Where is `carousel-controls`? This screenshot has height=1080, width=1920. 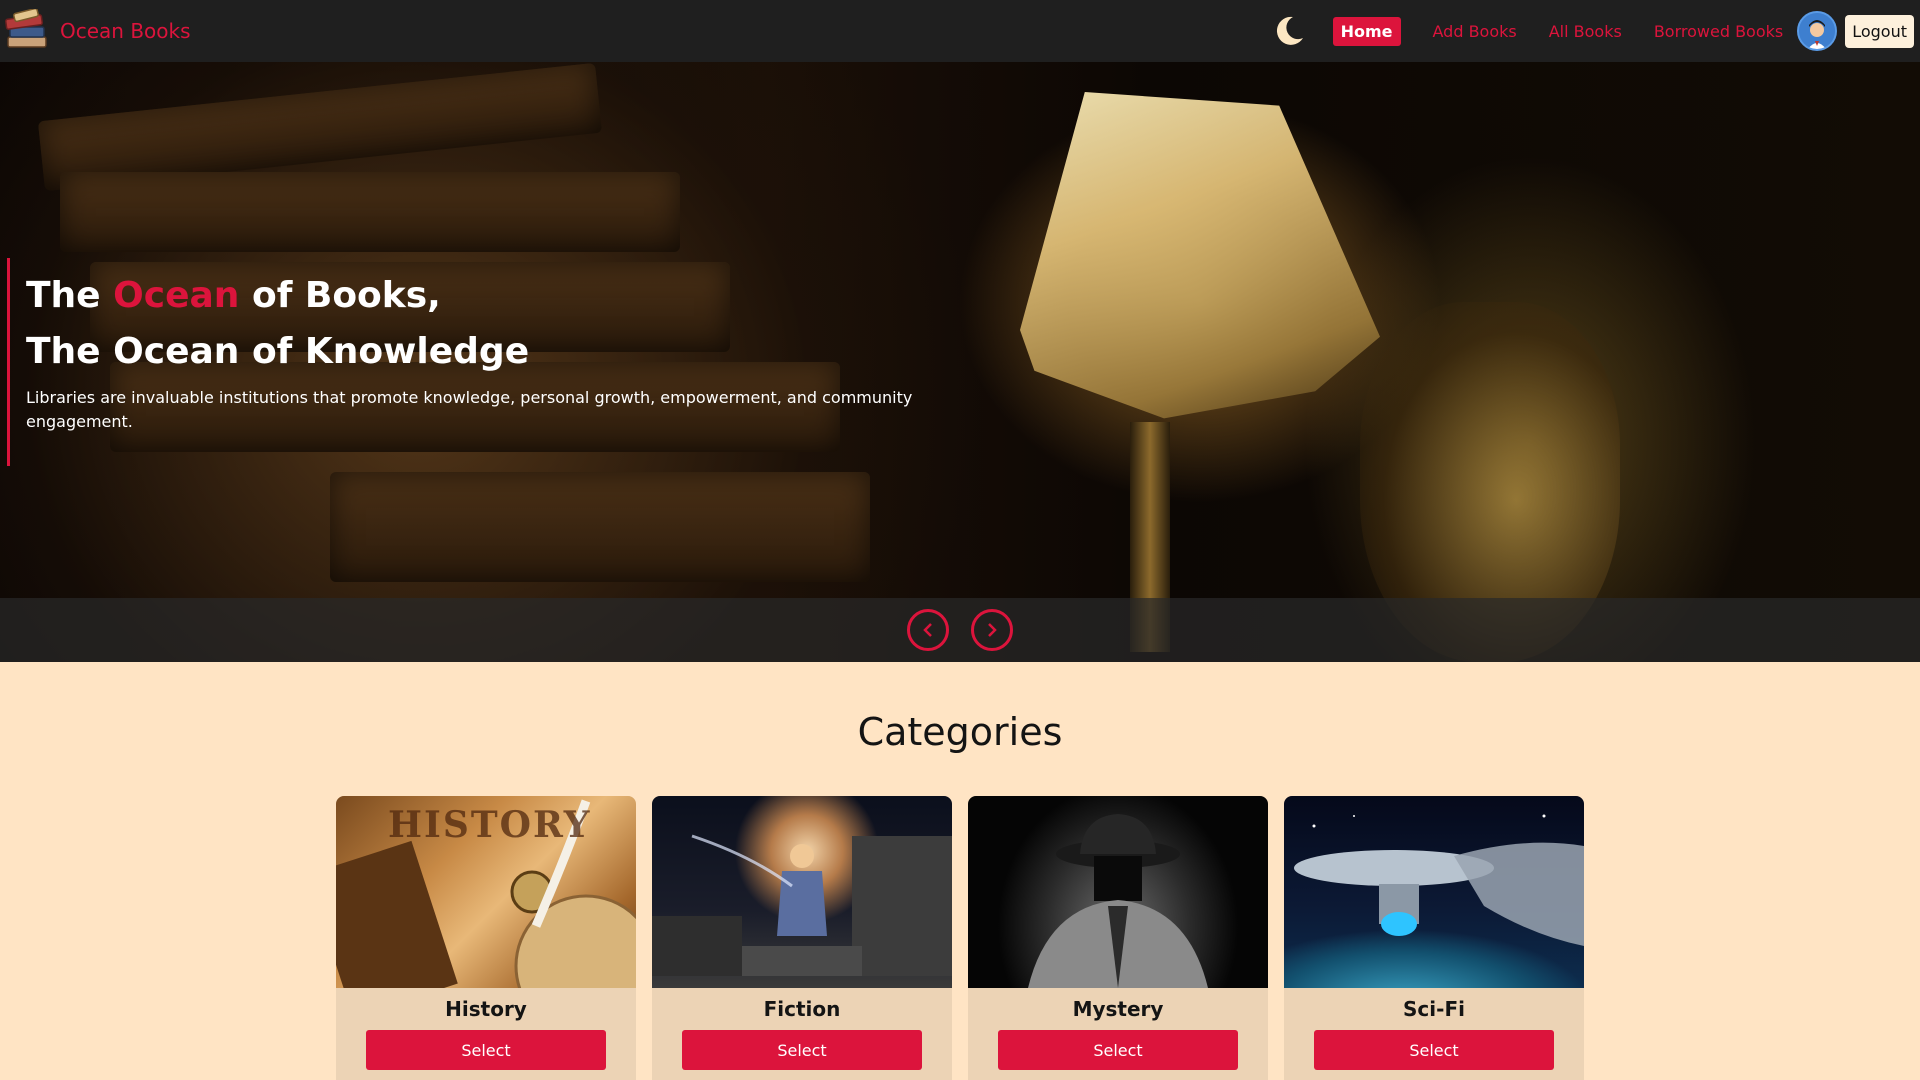 carousel-controls is located at coordinates (960, 630).